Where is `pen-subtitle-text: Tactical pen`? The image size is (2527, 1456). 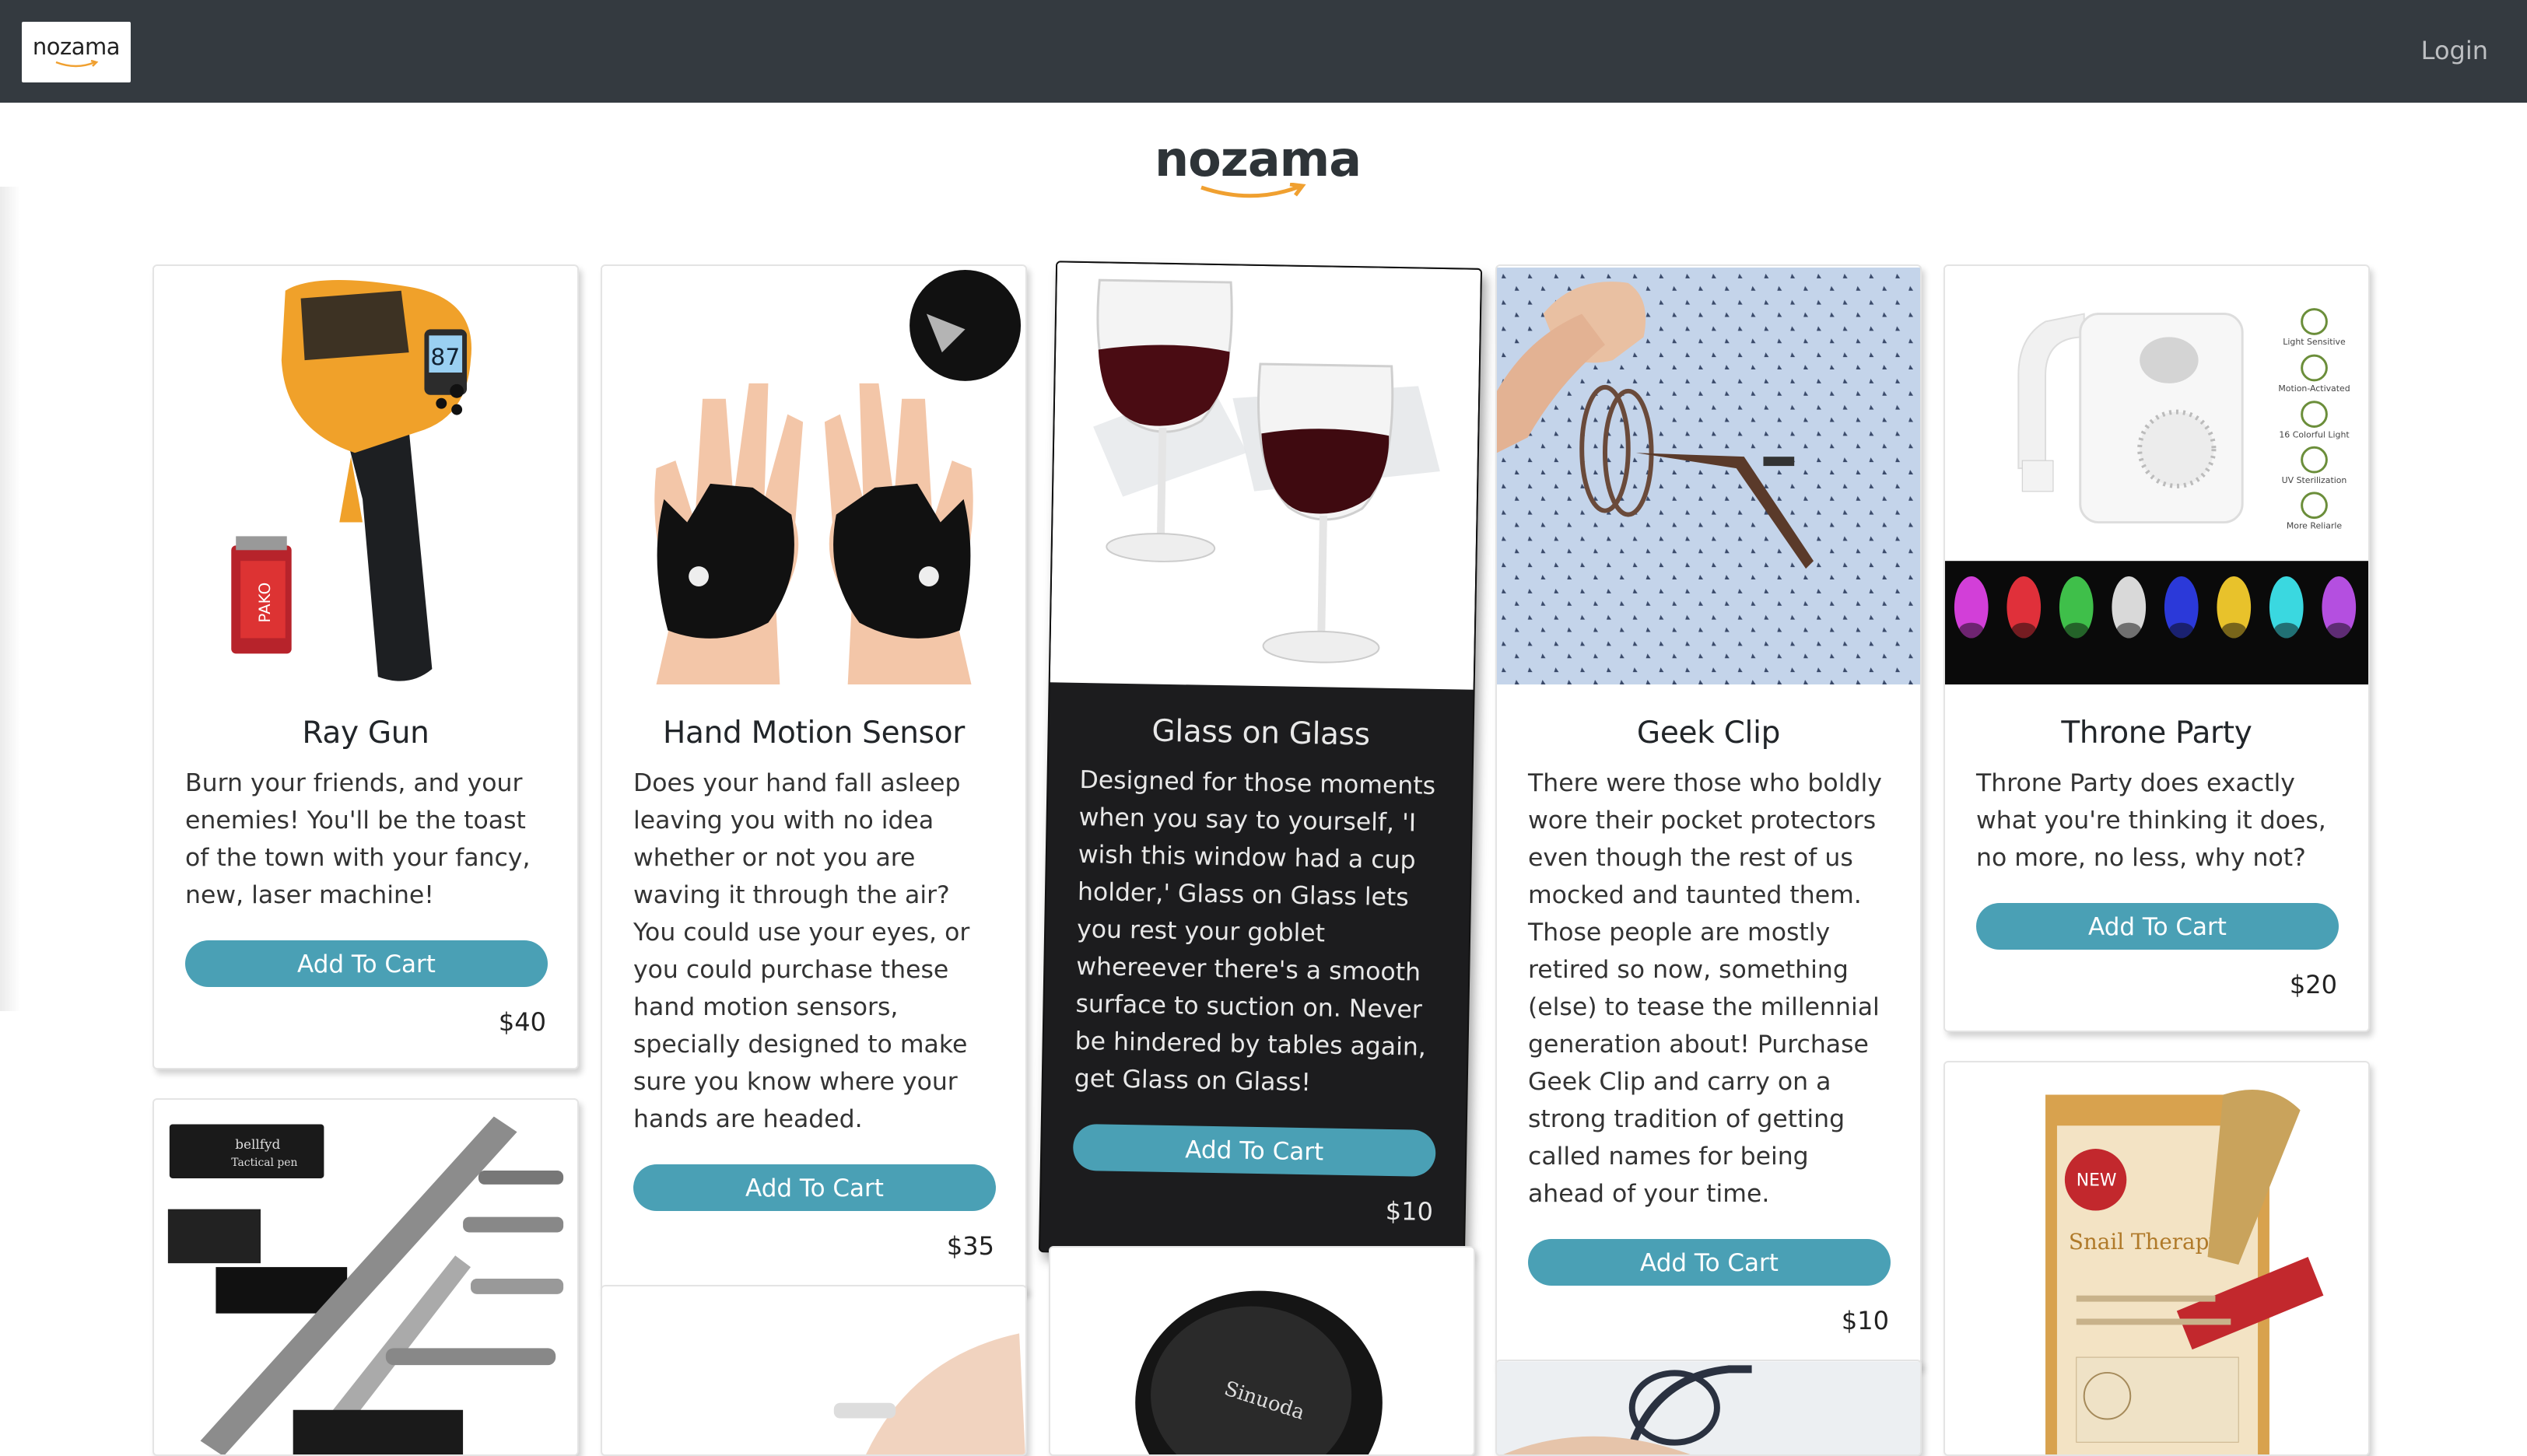
pen-subtitle-text: Tactical pen is located at coordinates (264, 1163).